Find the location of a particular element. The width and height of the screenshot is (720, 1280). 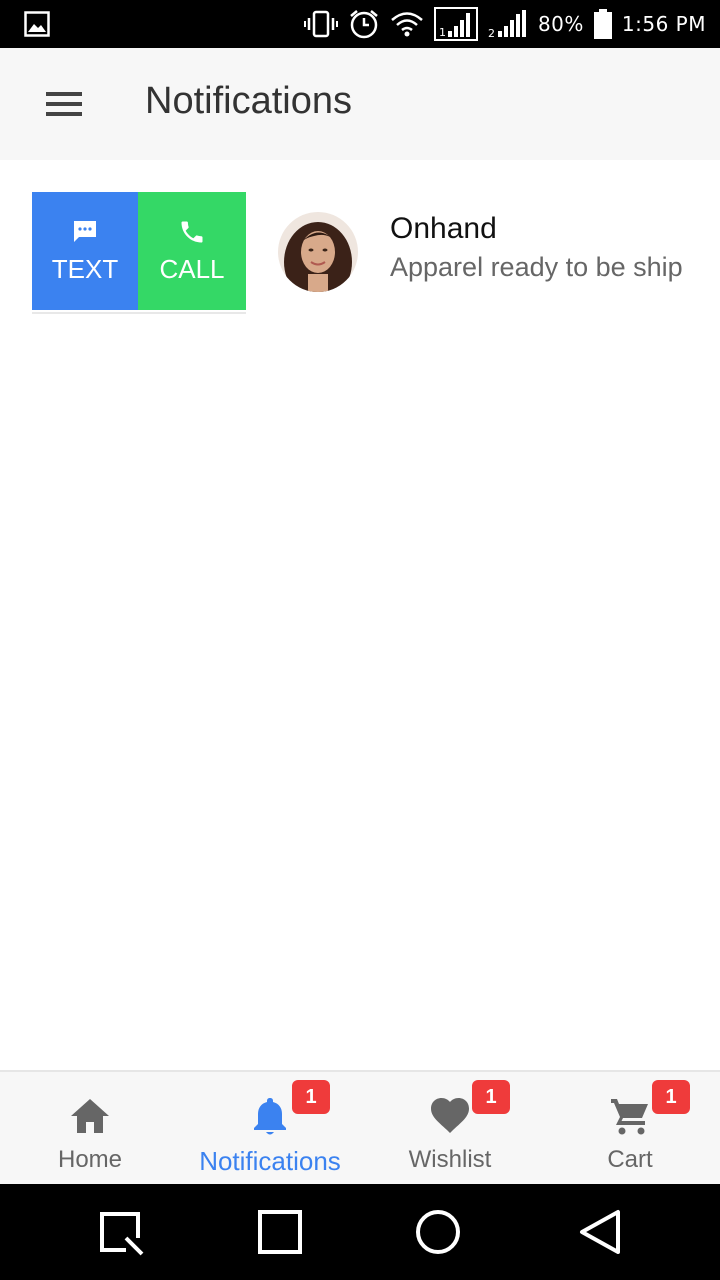

avatar is located at coordinates (318, 252).